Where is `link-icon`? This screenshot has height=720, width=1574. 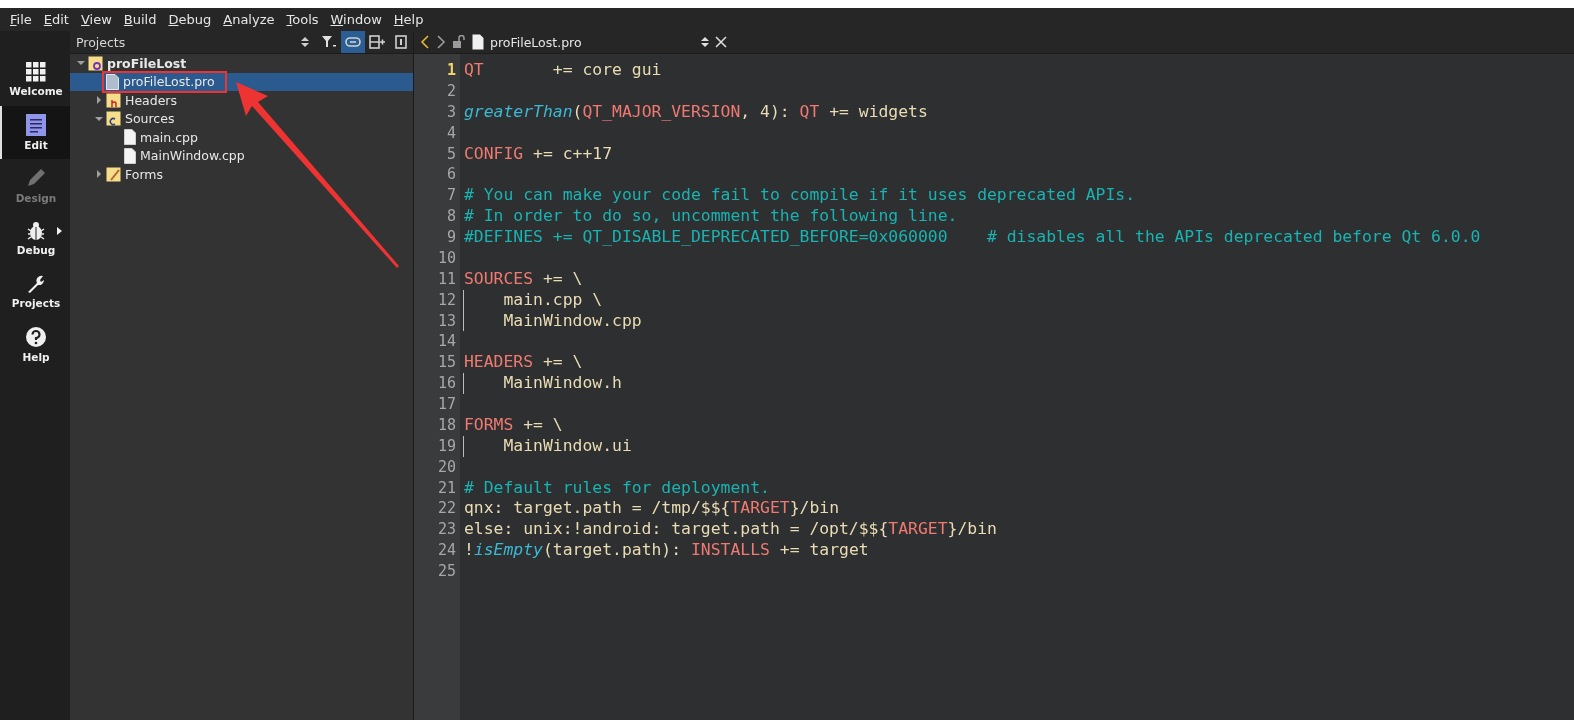 link-icon is located at coordinates (353, 42).